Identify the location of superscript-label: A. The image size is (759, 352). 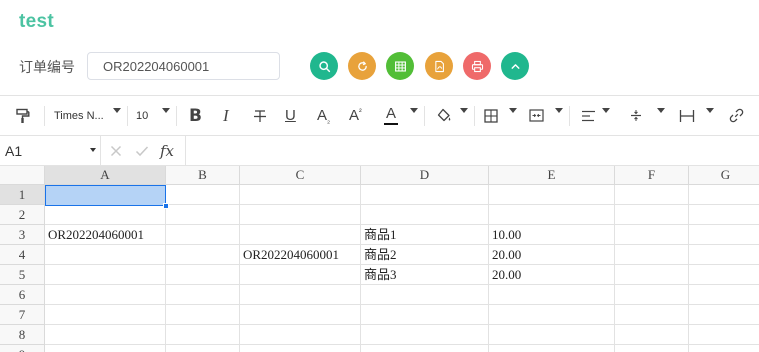
(354, 115).